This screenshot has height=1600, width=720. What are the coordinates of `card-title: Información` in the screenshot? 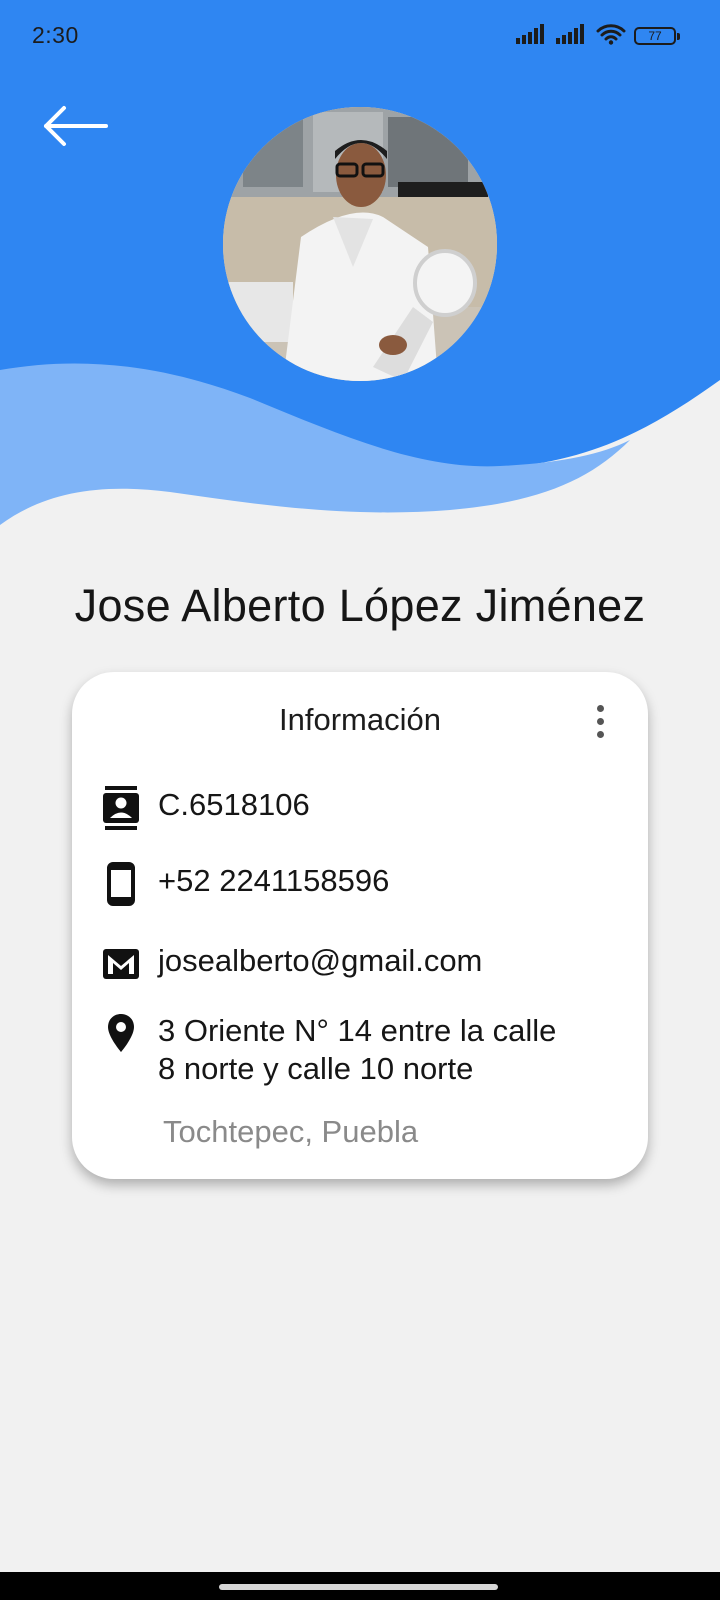 It's located at (360, 719).